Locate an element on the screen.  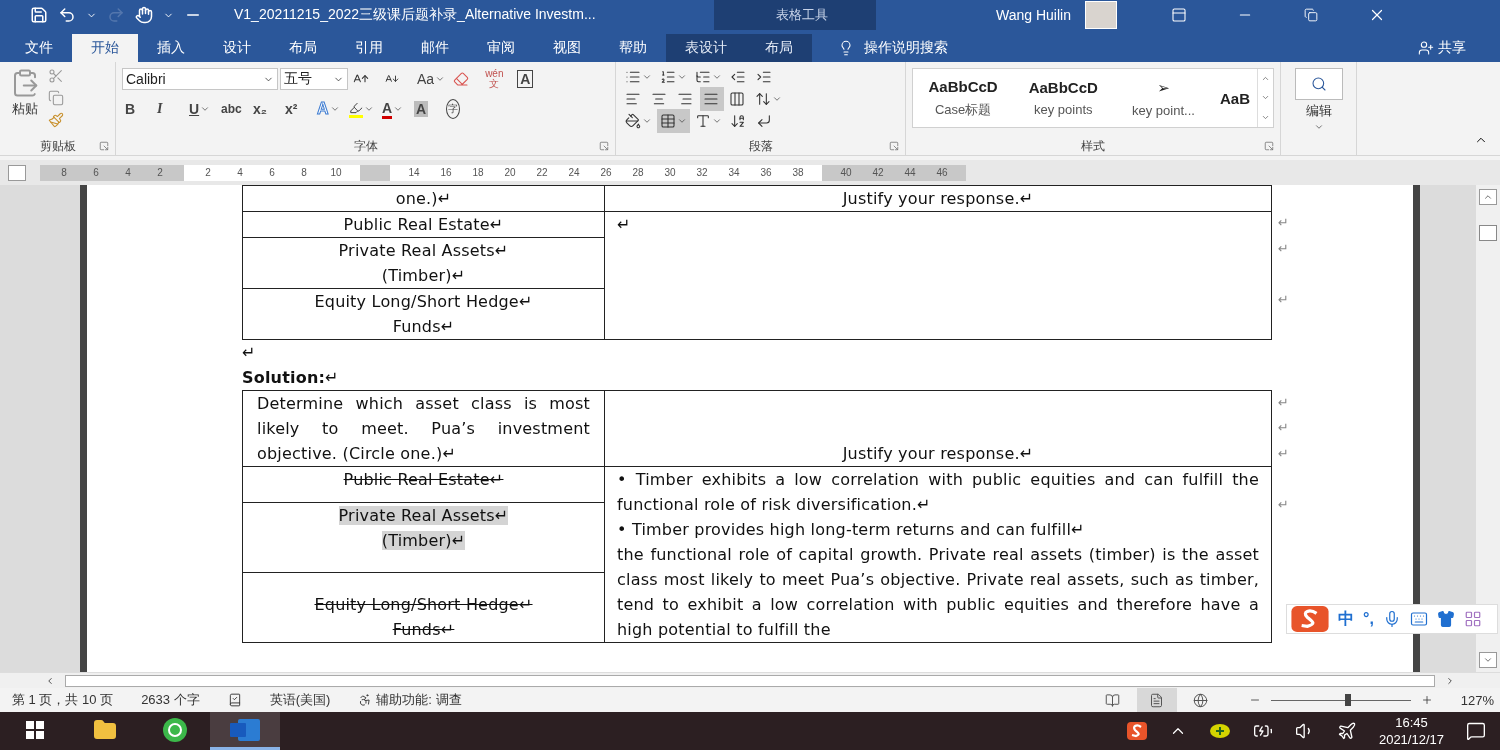
multilevel-list-icon is located at coordinates (703, 77).